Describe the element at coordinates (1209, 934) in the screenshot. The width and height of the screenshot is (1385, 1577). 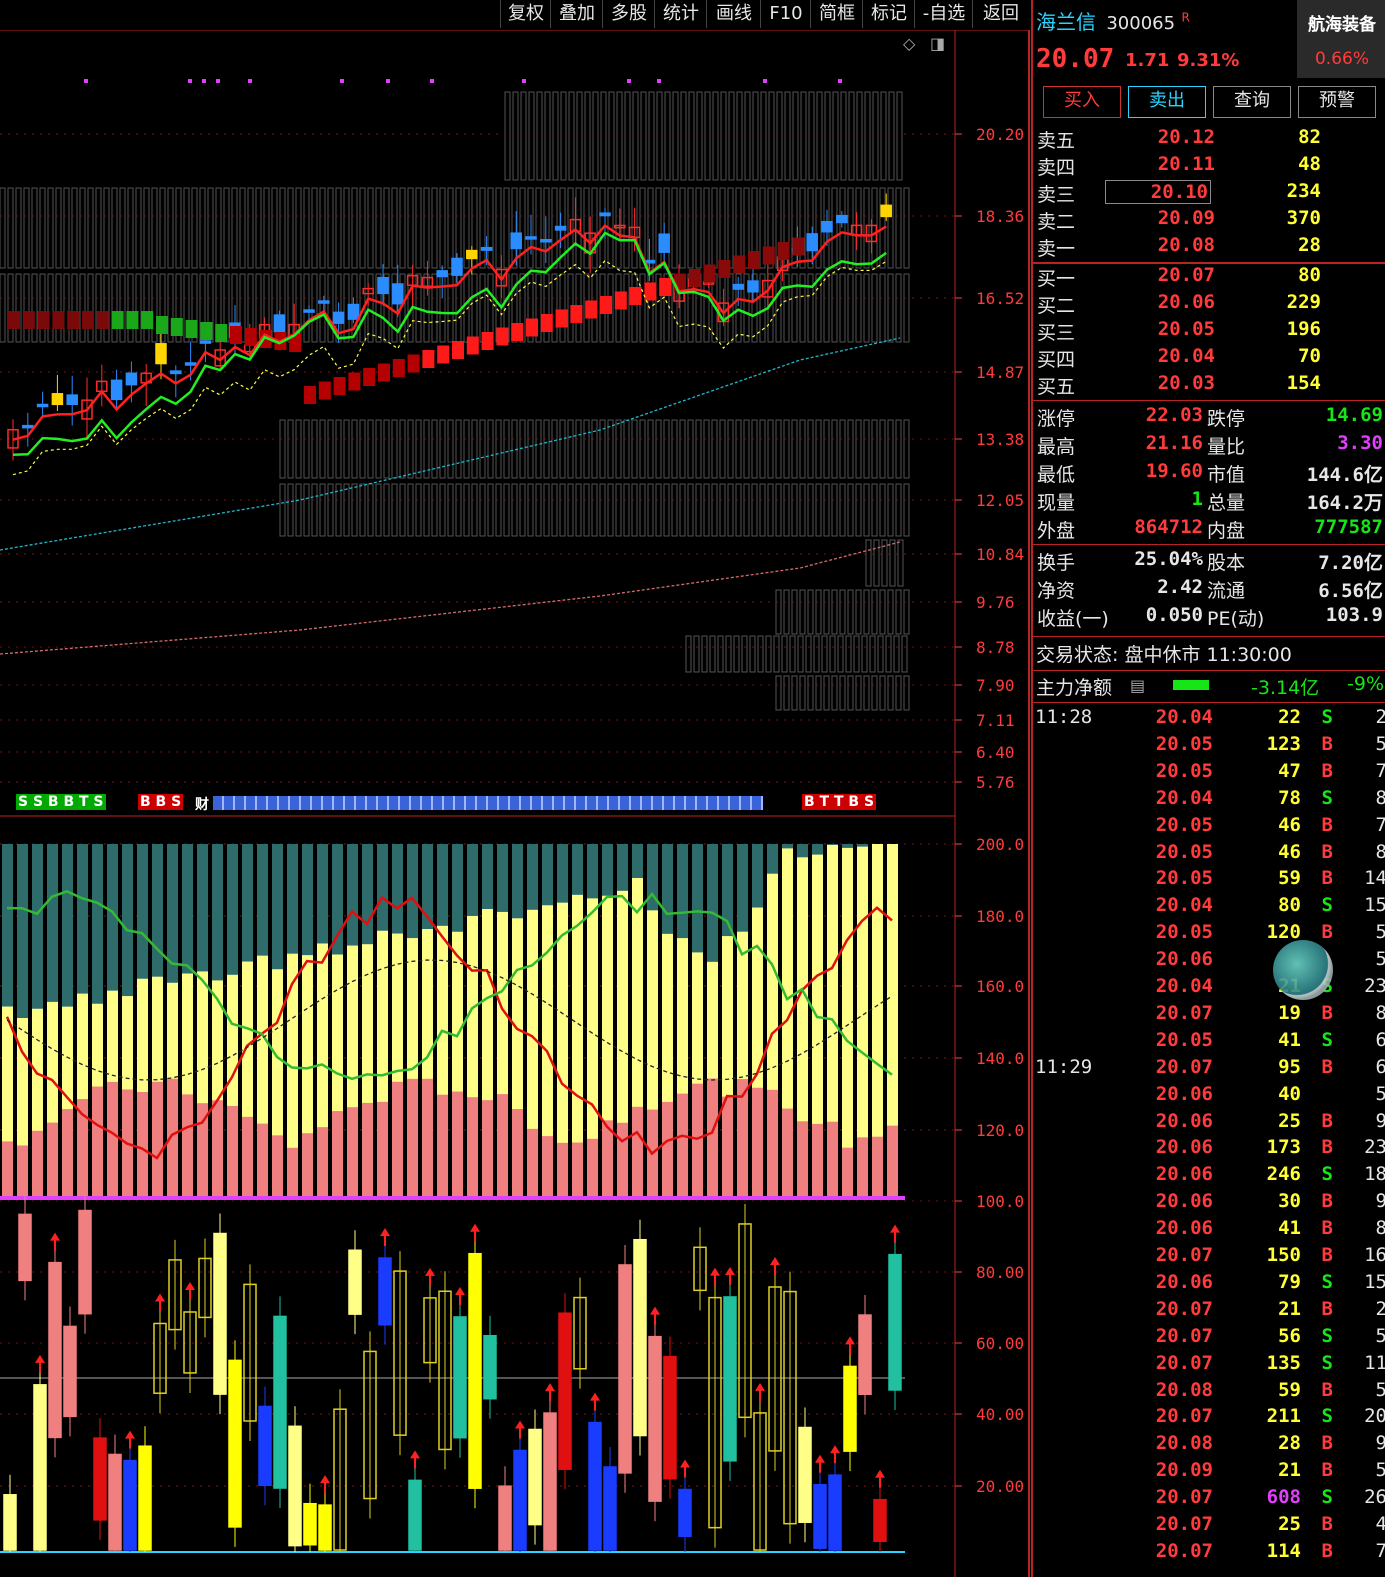
I see `tick-row: 20.05 120 B 5` at that location.